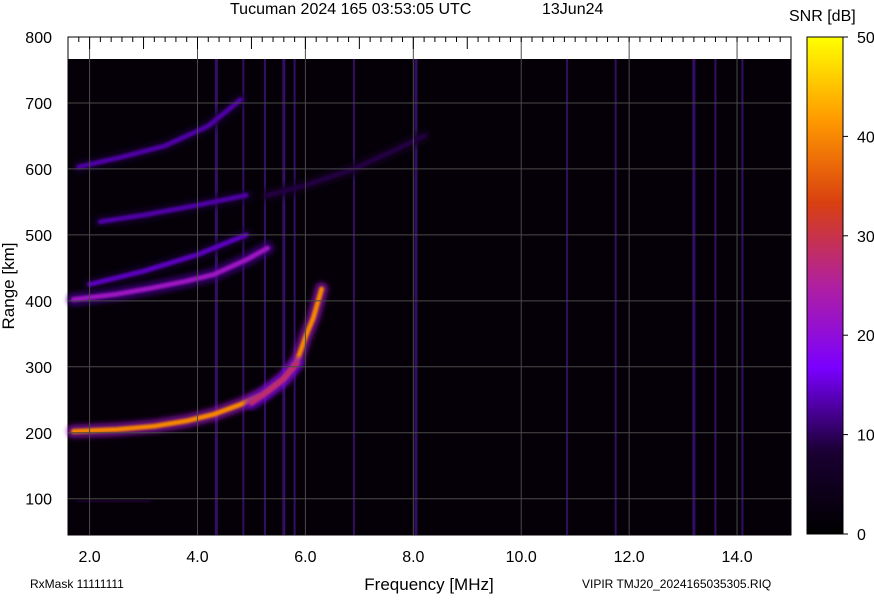  What do you see at coordinates (305, 557) in the screenshot?
I see `x-tick-label: 6.0` at bounding box center [305, 557].